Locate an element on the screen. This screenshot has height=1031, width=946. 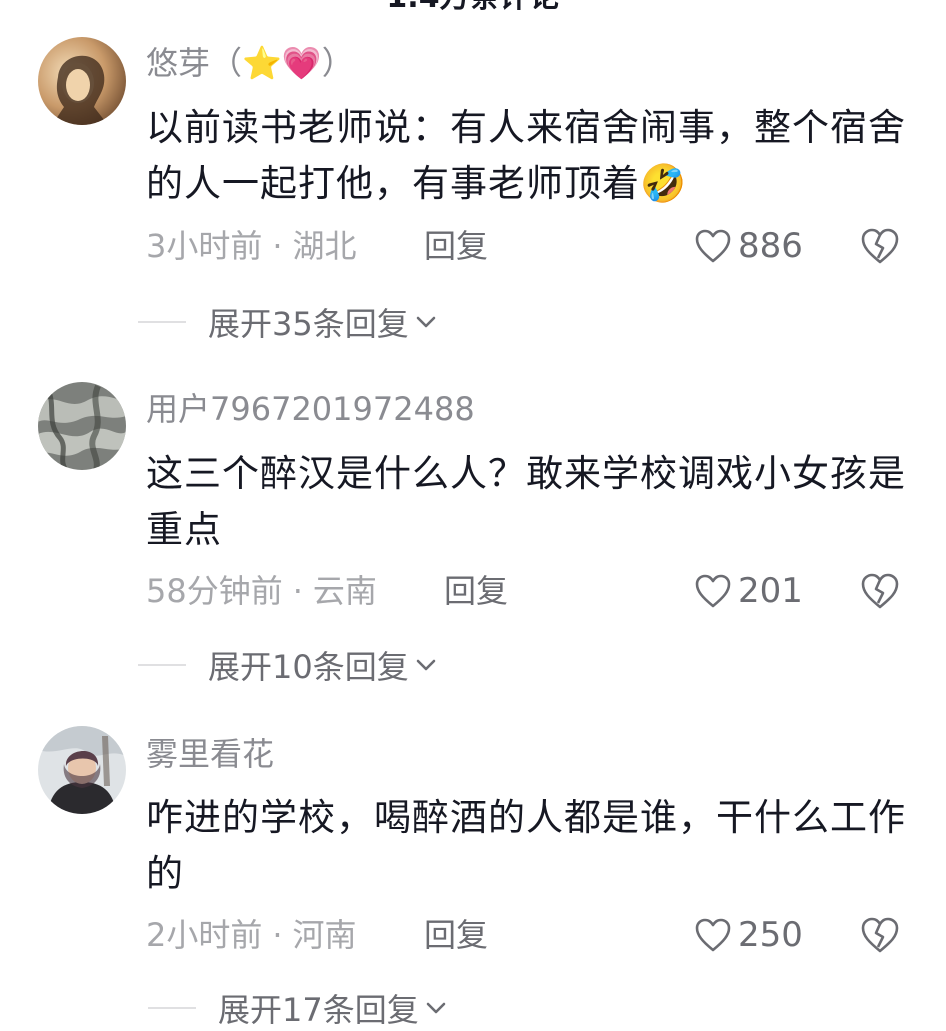
comment-time-location: 58分钟前 · 云南 is located at coordinates (261, 591).